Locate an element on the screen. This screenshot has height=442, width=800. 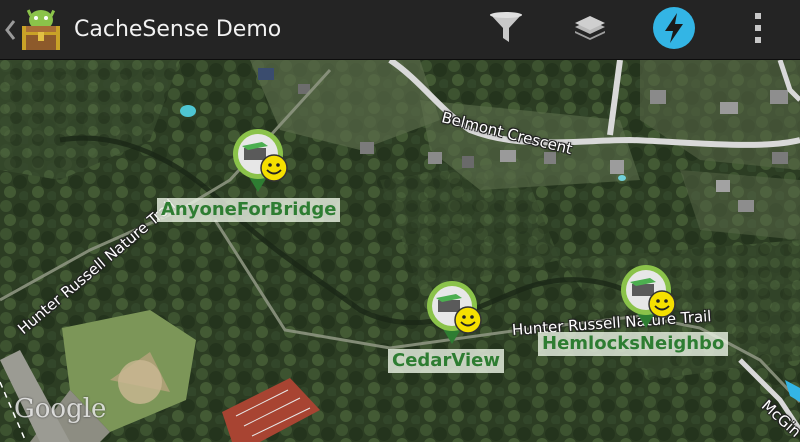
cache-label-hemlocksneighbo: HemlocksNeighbo is located at coordinates (633, 344).